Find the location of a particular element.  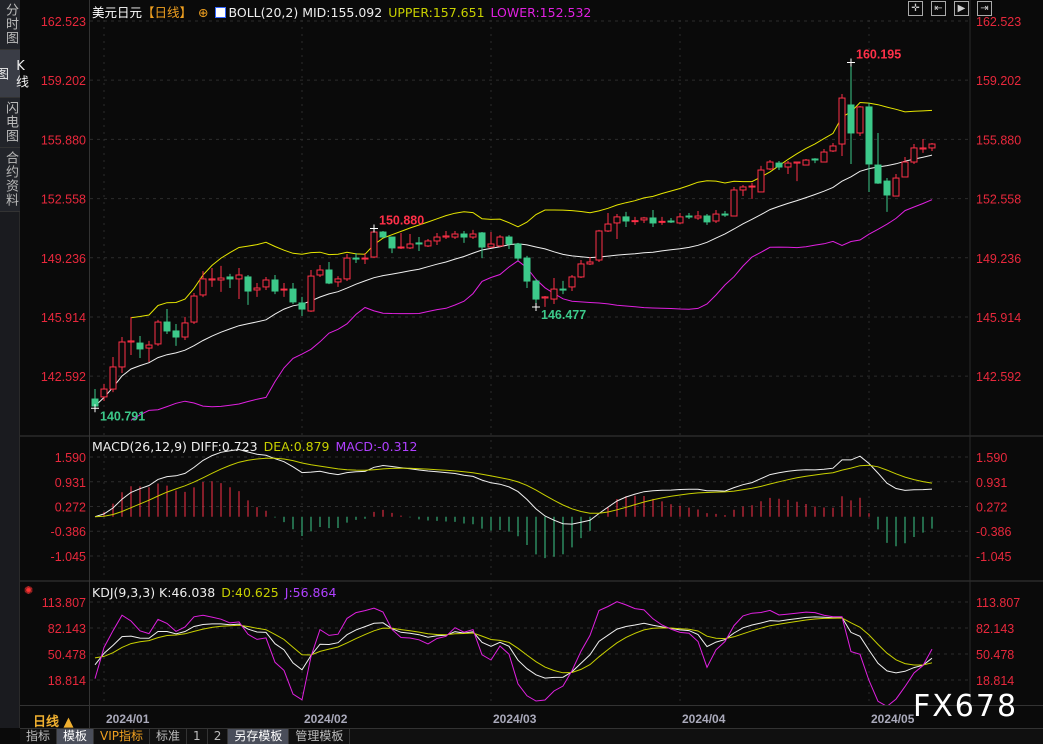

left-axis-label: -0.386 is located at coordinates (68, 532).